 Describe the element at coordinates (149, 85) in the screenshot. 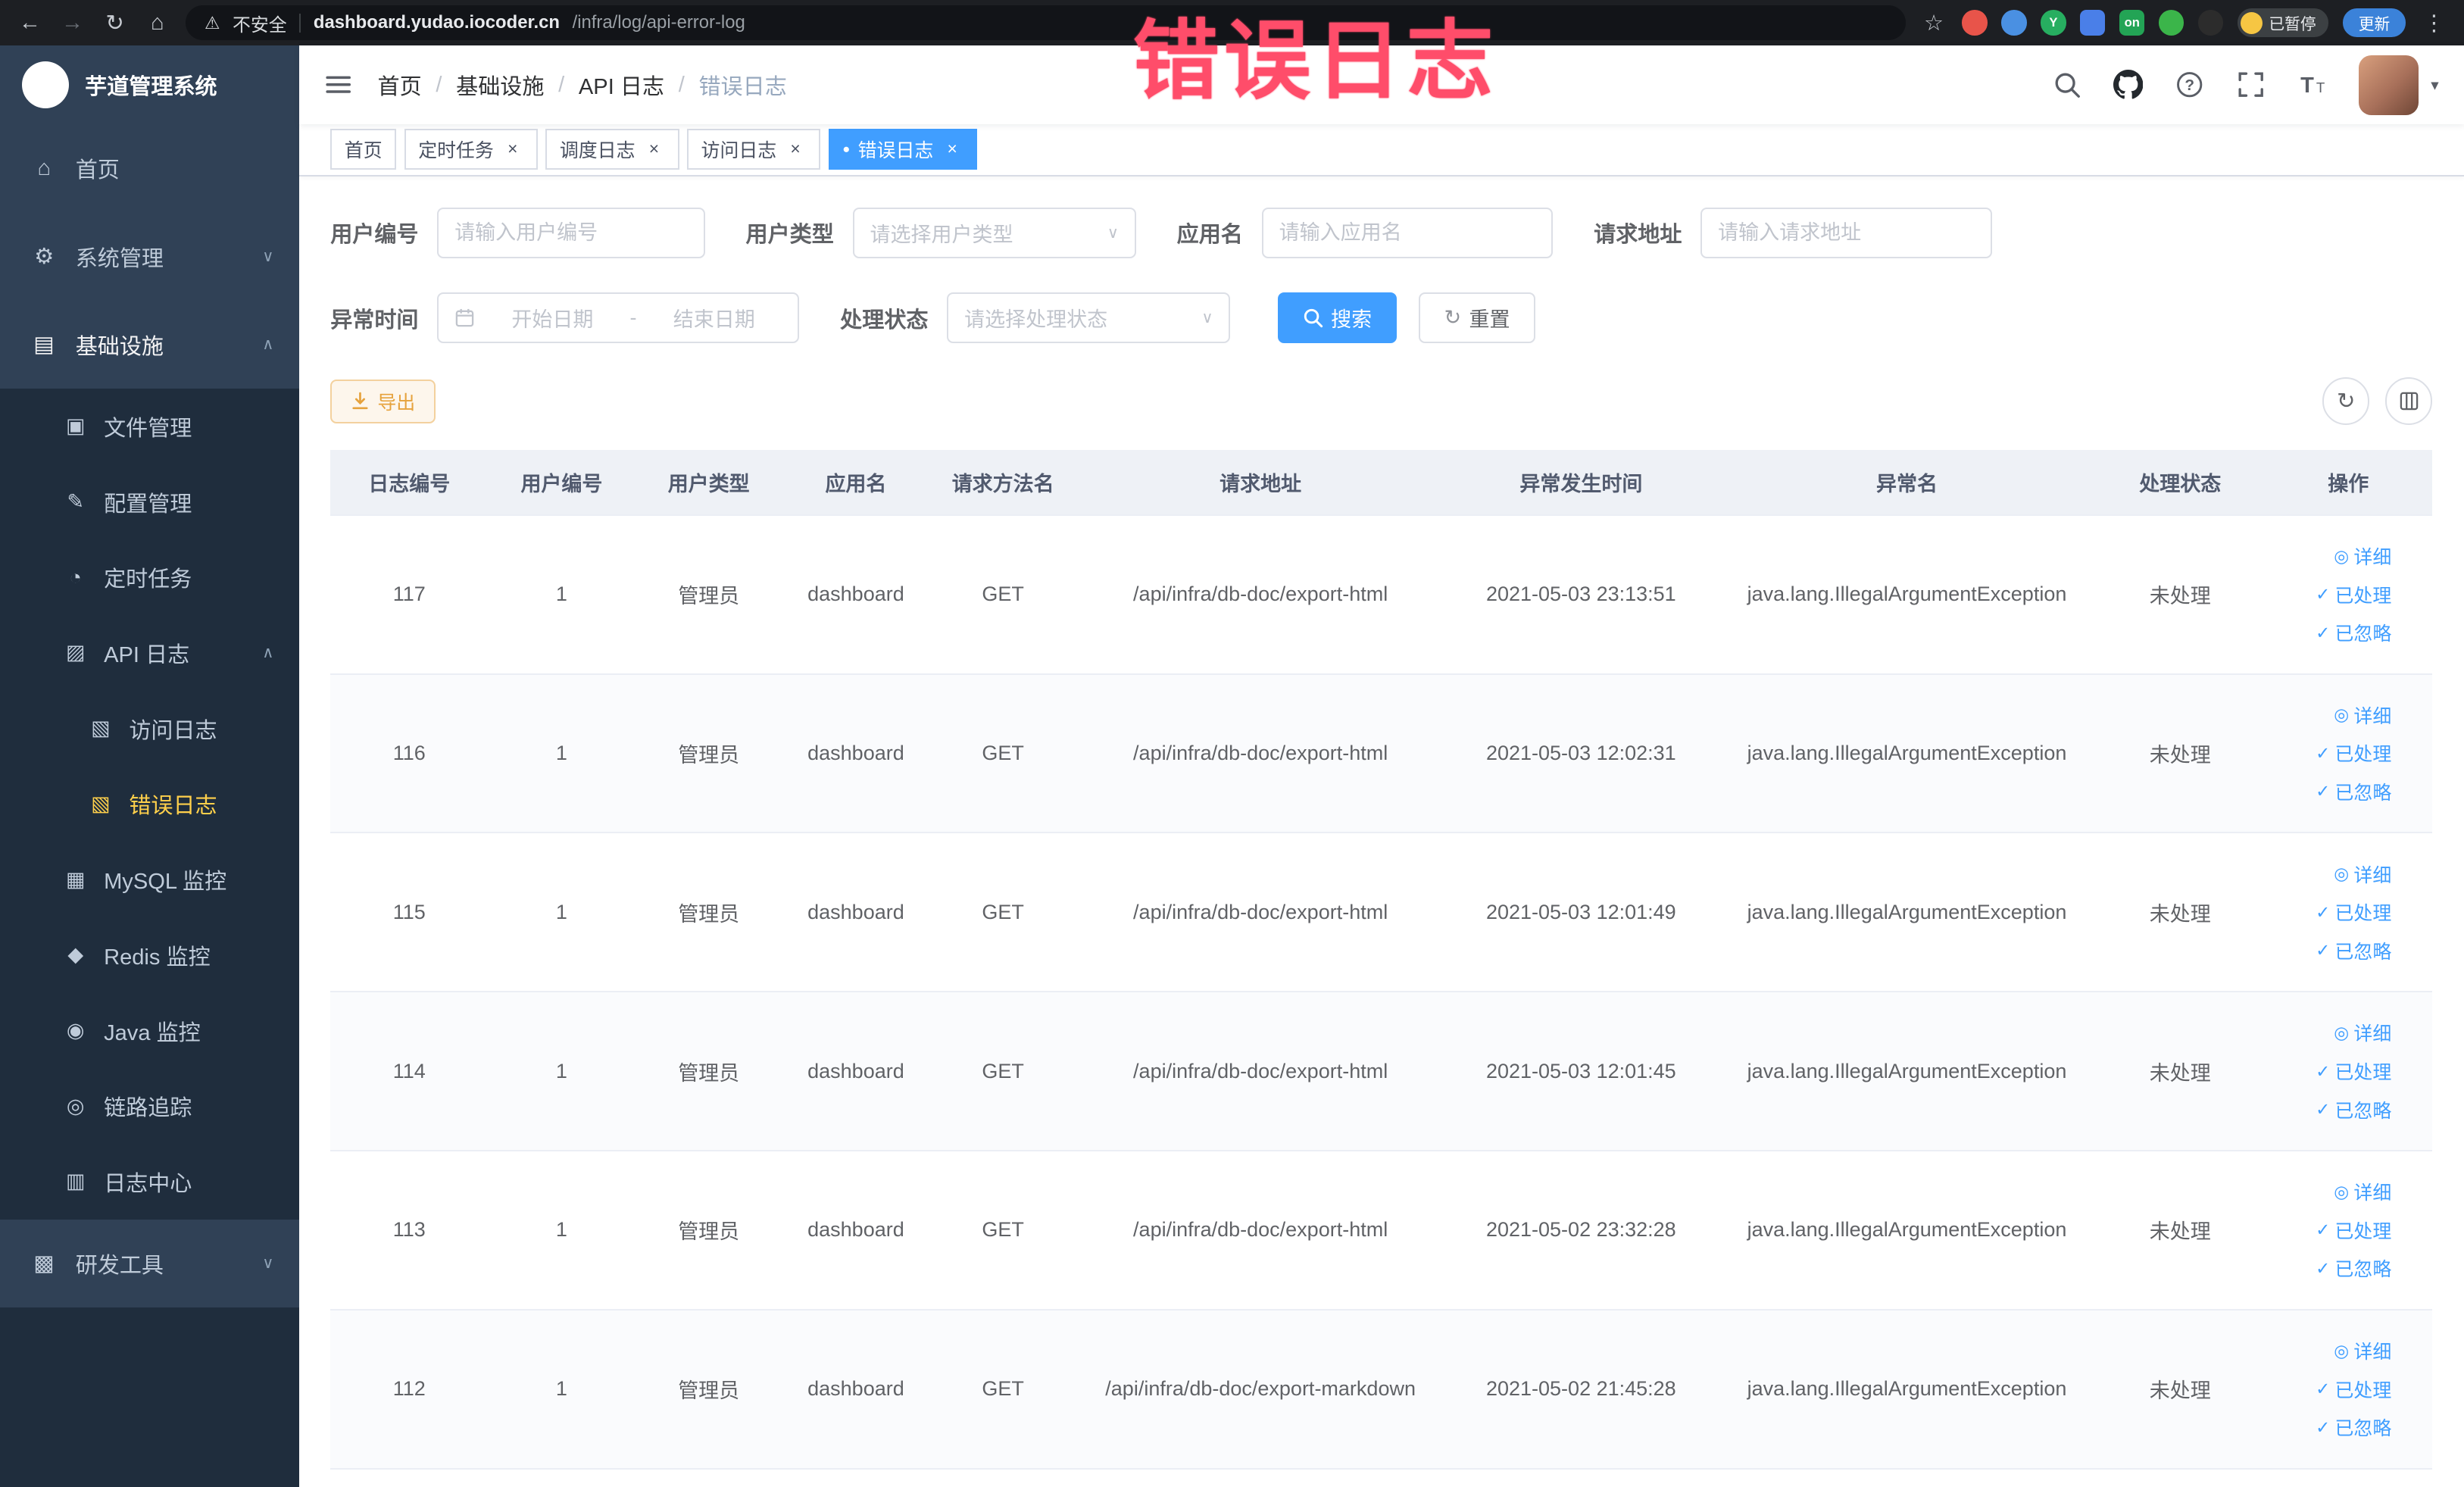

I see `app-logo: 芋道管理系统` at that location.